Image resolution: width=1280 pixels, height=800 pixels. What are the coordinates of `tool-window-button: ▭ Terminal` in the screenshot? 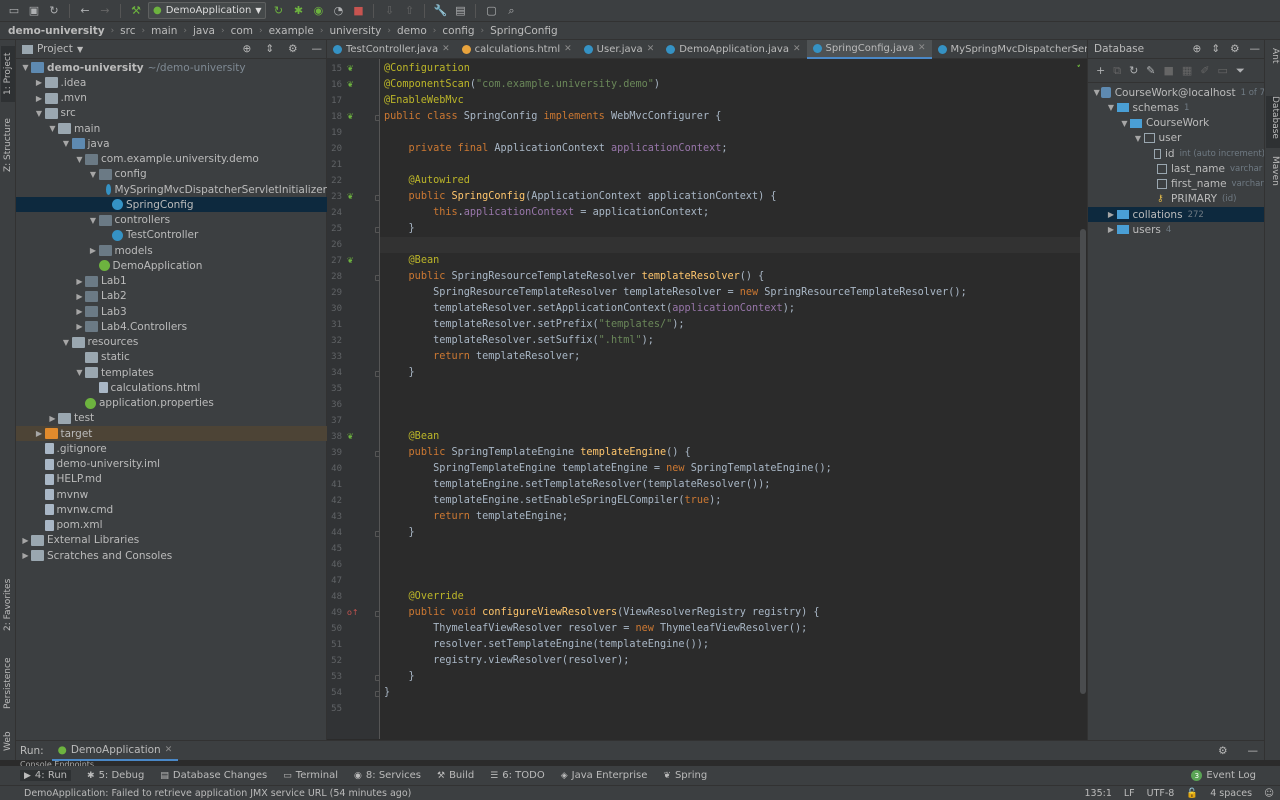 It's located at (310, 775).